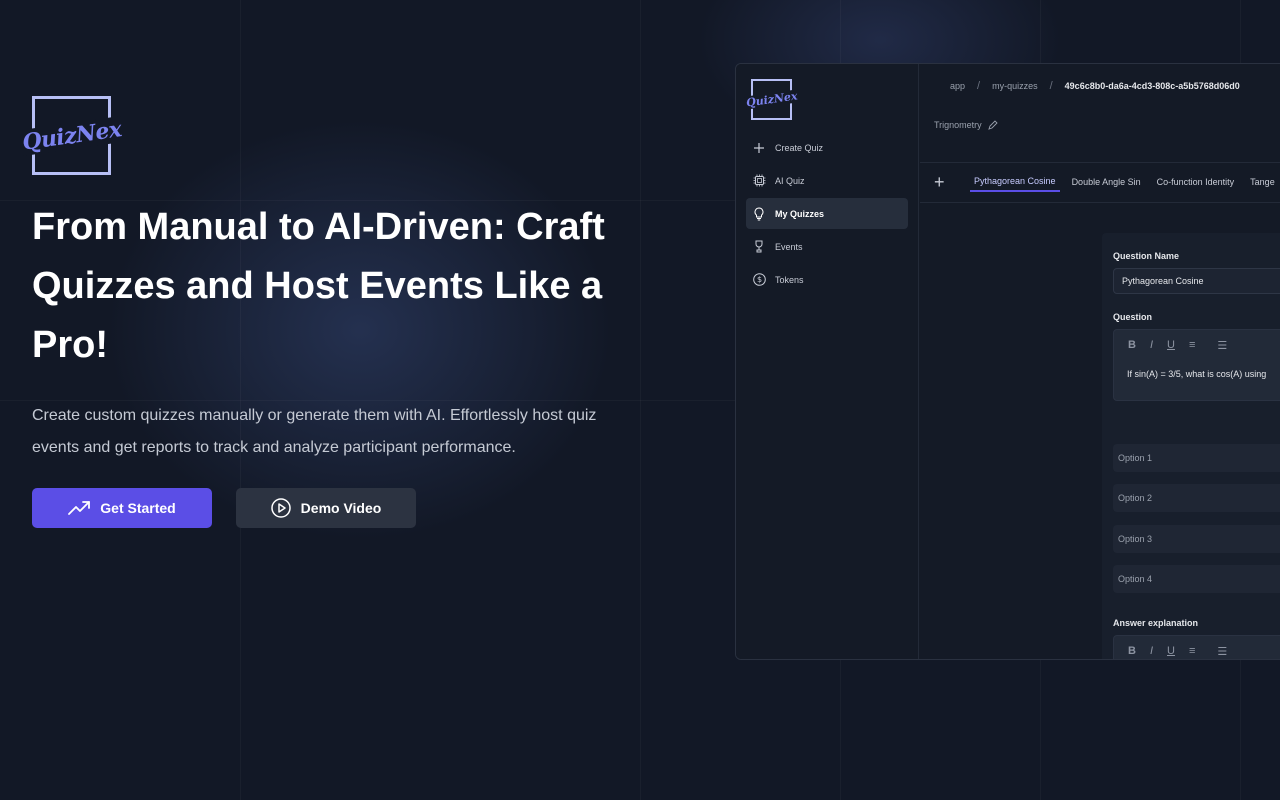 Image resolution: width=1280 pixels, height=800 pixels. I want to click on logo-text: QuizNex, so click(71, 135).